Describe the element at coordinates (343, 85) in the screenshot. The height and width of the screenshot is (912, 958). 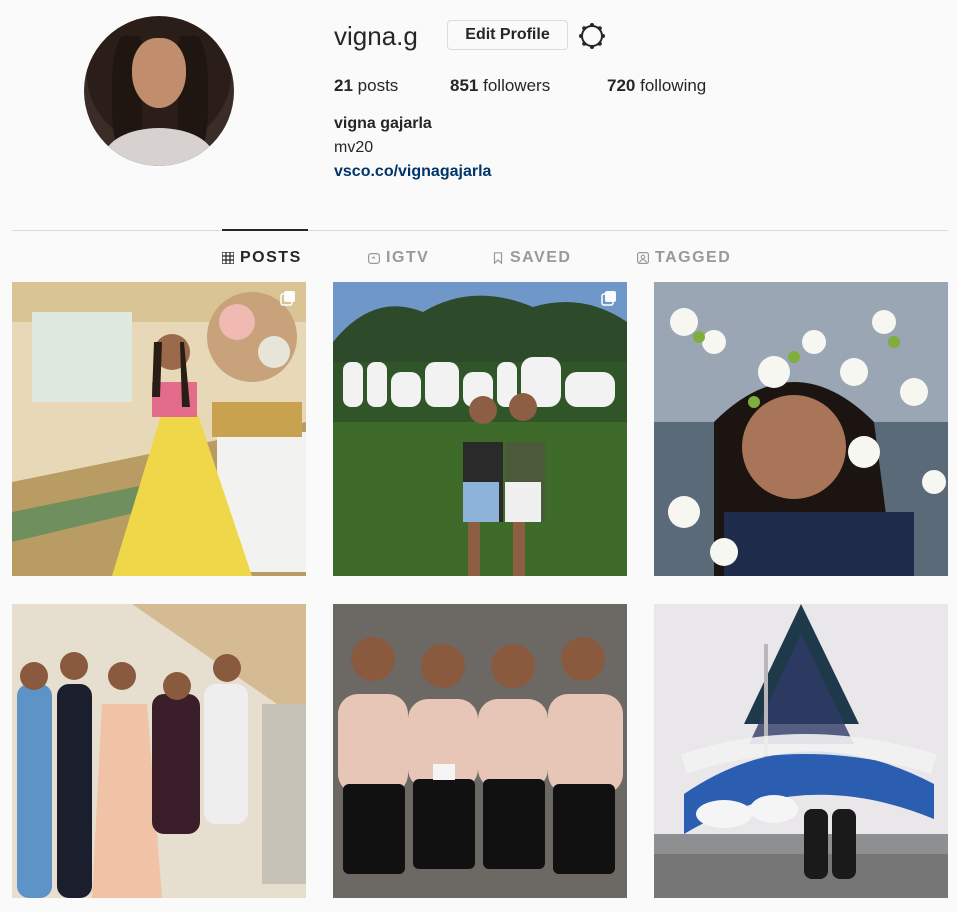
I see `posts-count: 21` at that location.